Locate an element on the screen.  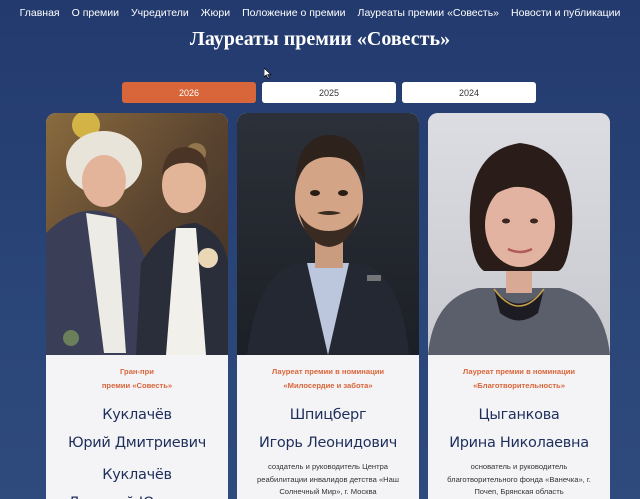
nav-item-home: Главная is located at coordinates (40, 13).